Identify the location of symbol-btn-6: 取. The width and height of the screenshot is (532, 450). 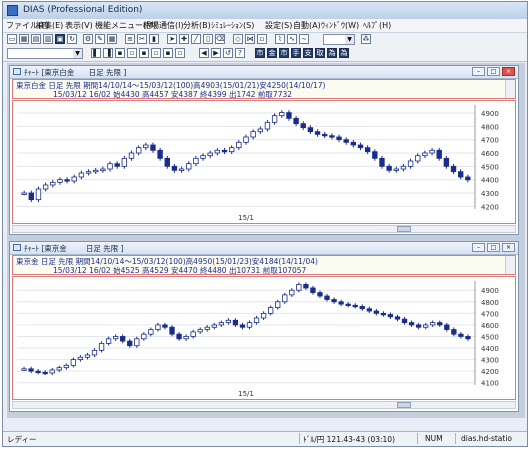
(320, 53).